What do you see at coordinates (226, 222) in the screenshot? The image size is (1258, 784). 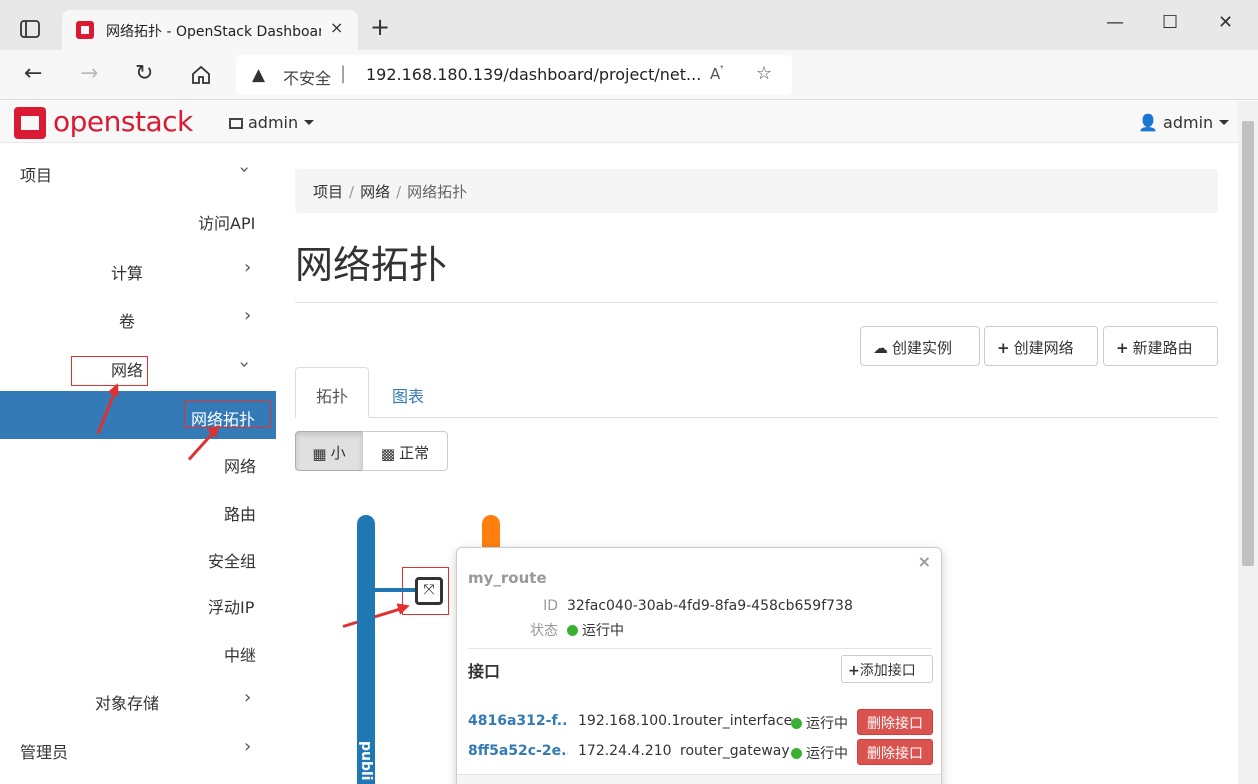 I see `sidebar-item-api-access: 访问API` at bounding box center [226, 222].